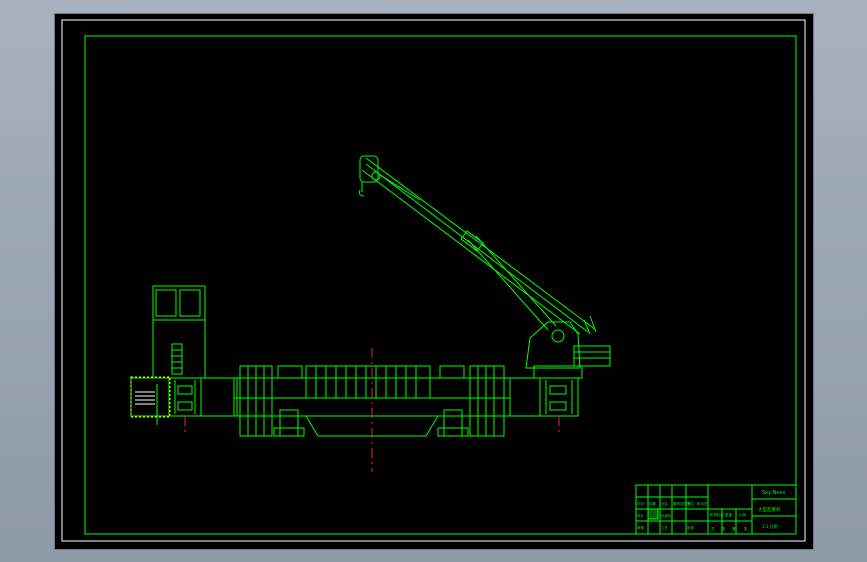 Image resolution: width=867 pixels, height=562 pixels. Describe the element at coordinates (743, 514) in the screenshot. I see `stage-label-2: 比例` at that location.